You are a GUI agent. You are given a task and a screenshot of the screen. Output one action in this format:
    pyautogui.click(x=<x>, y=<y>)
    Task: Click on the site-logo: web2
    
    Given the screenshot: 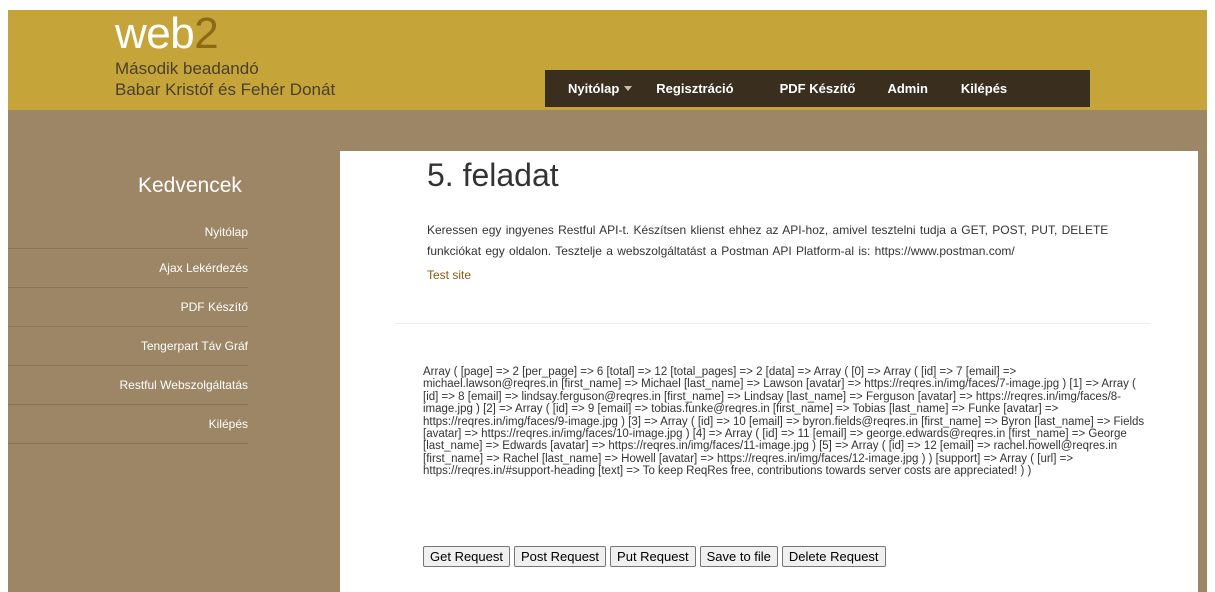 What is the action you would take?
    pyautogui.click(x=167, y=34)
    